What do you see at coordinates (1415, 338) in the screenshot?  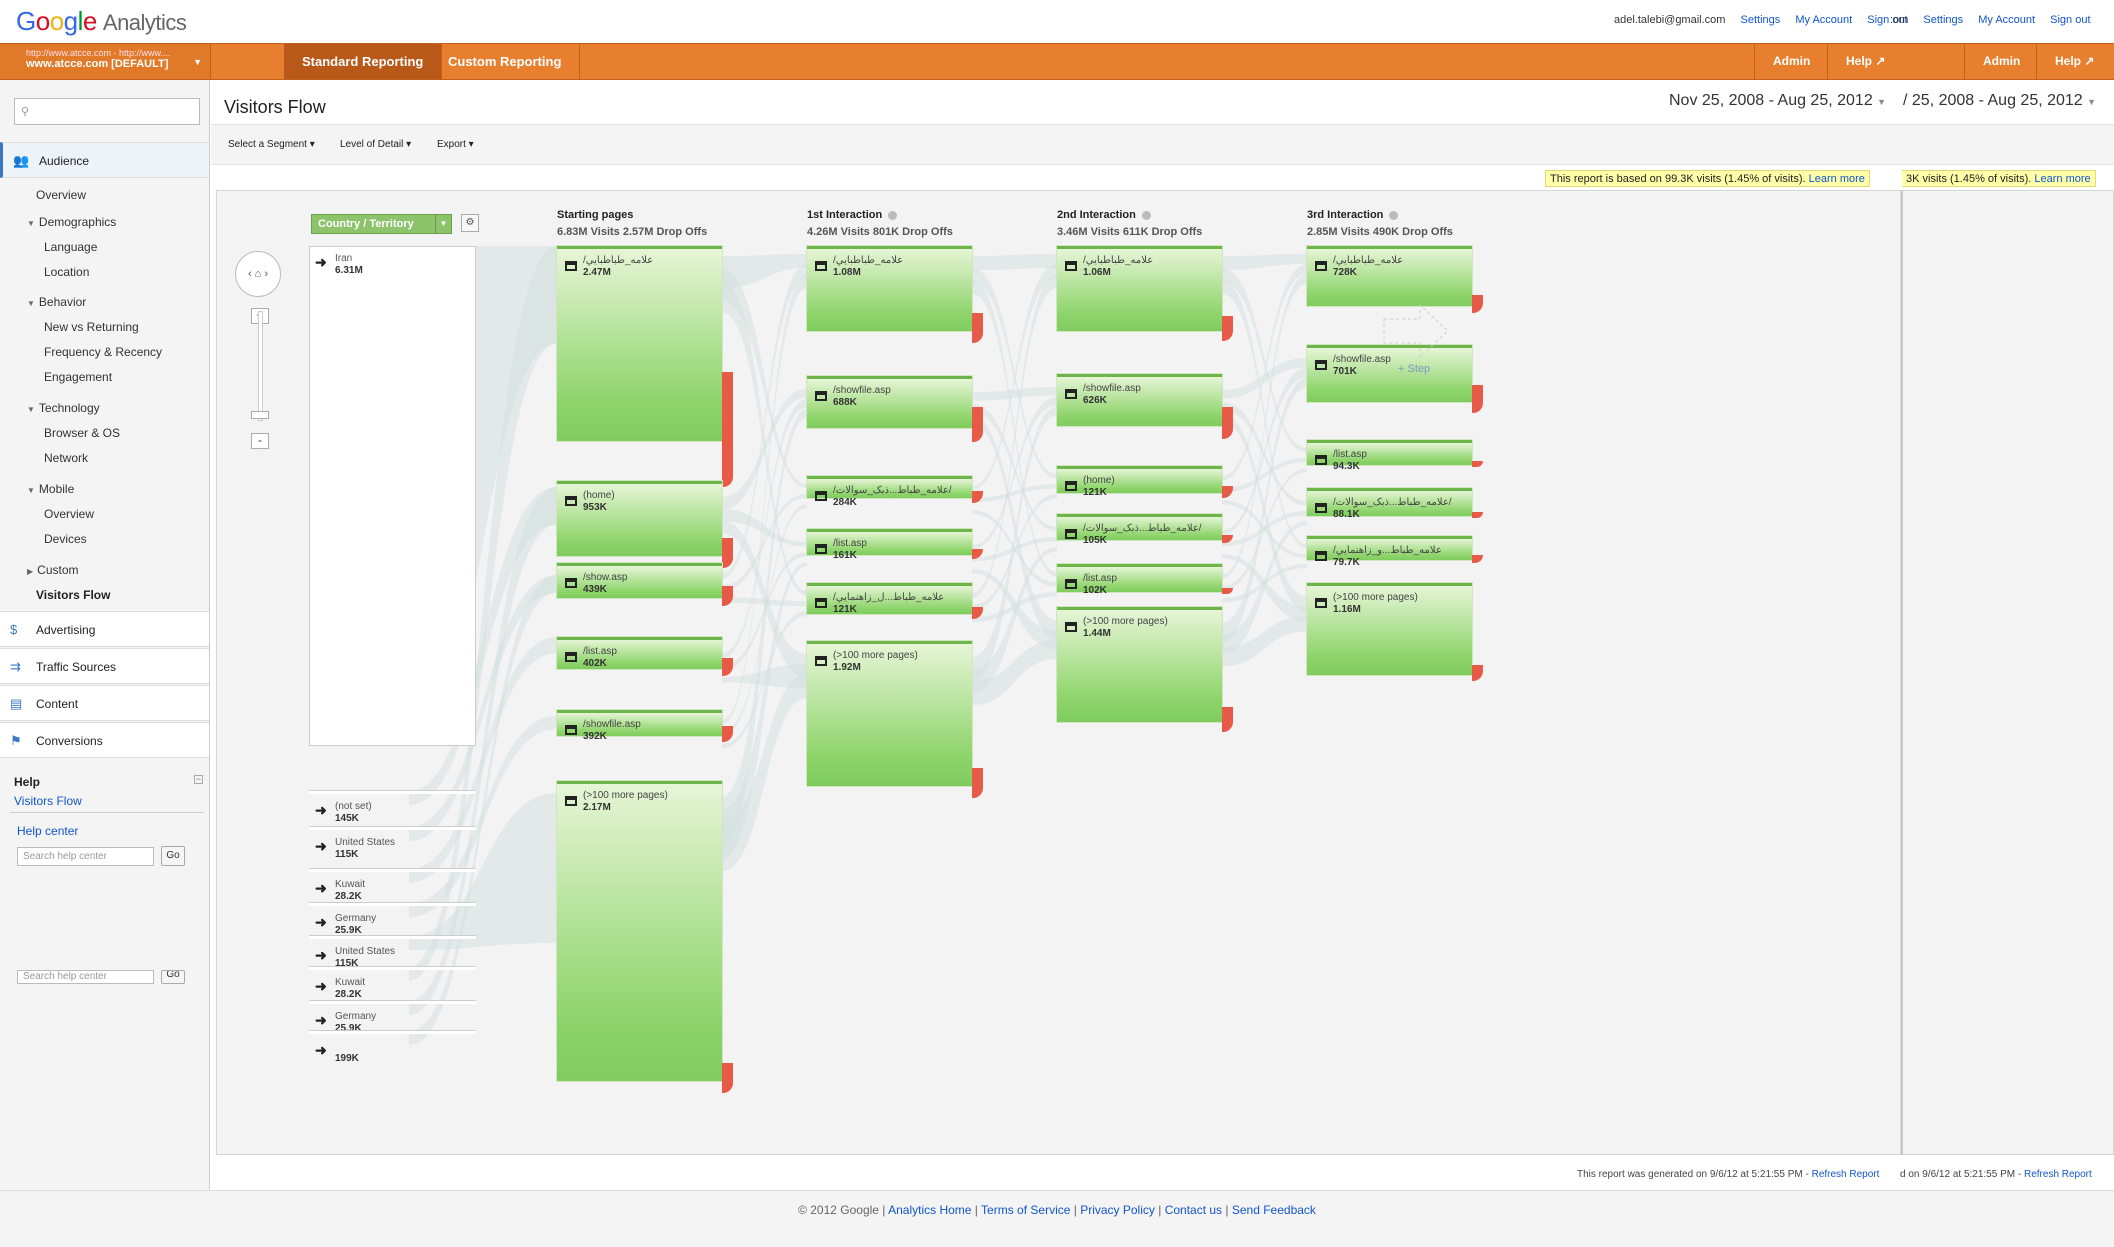 I see `add-step: + Step` at bounding box center [1415, 338].